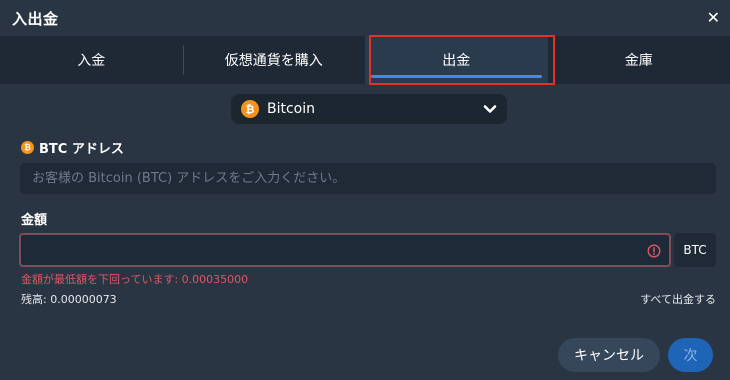 This screenshot has width=730, height=380. I want to click on tab-deposit-label: 入金, so click(91, 61).